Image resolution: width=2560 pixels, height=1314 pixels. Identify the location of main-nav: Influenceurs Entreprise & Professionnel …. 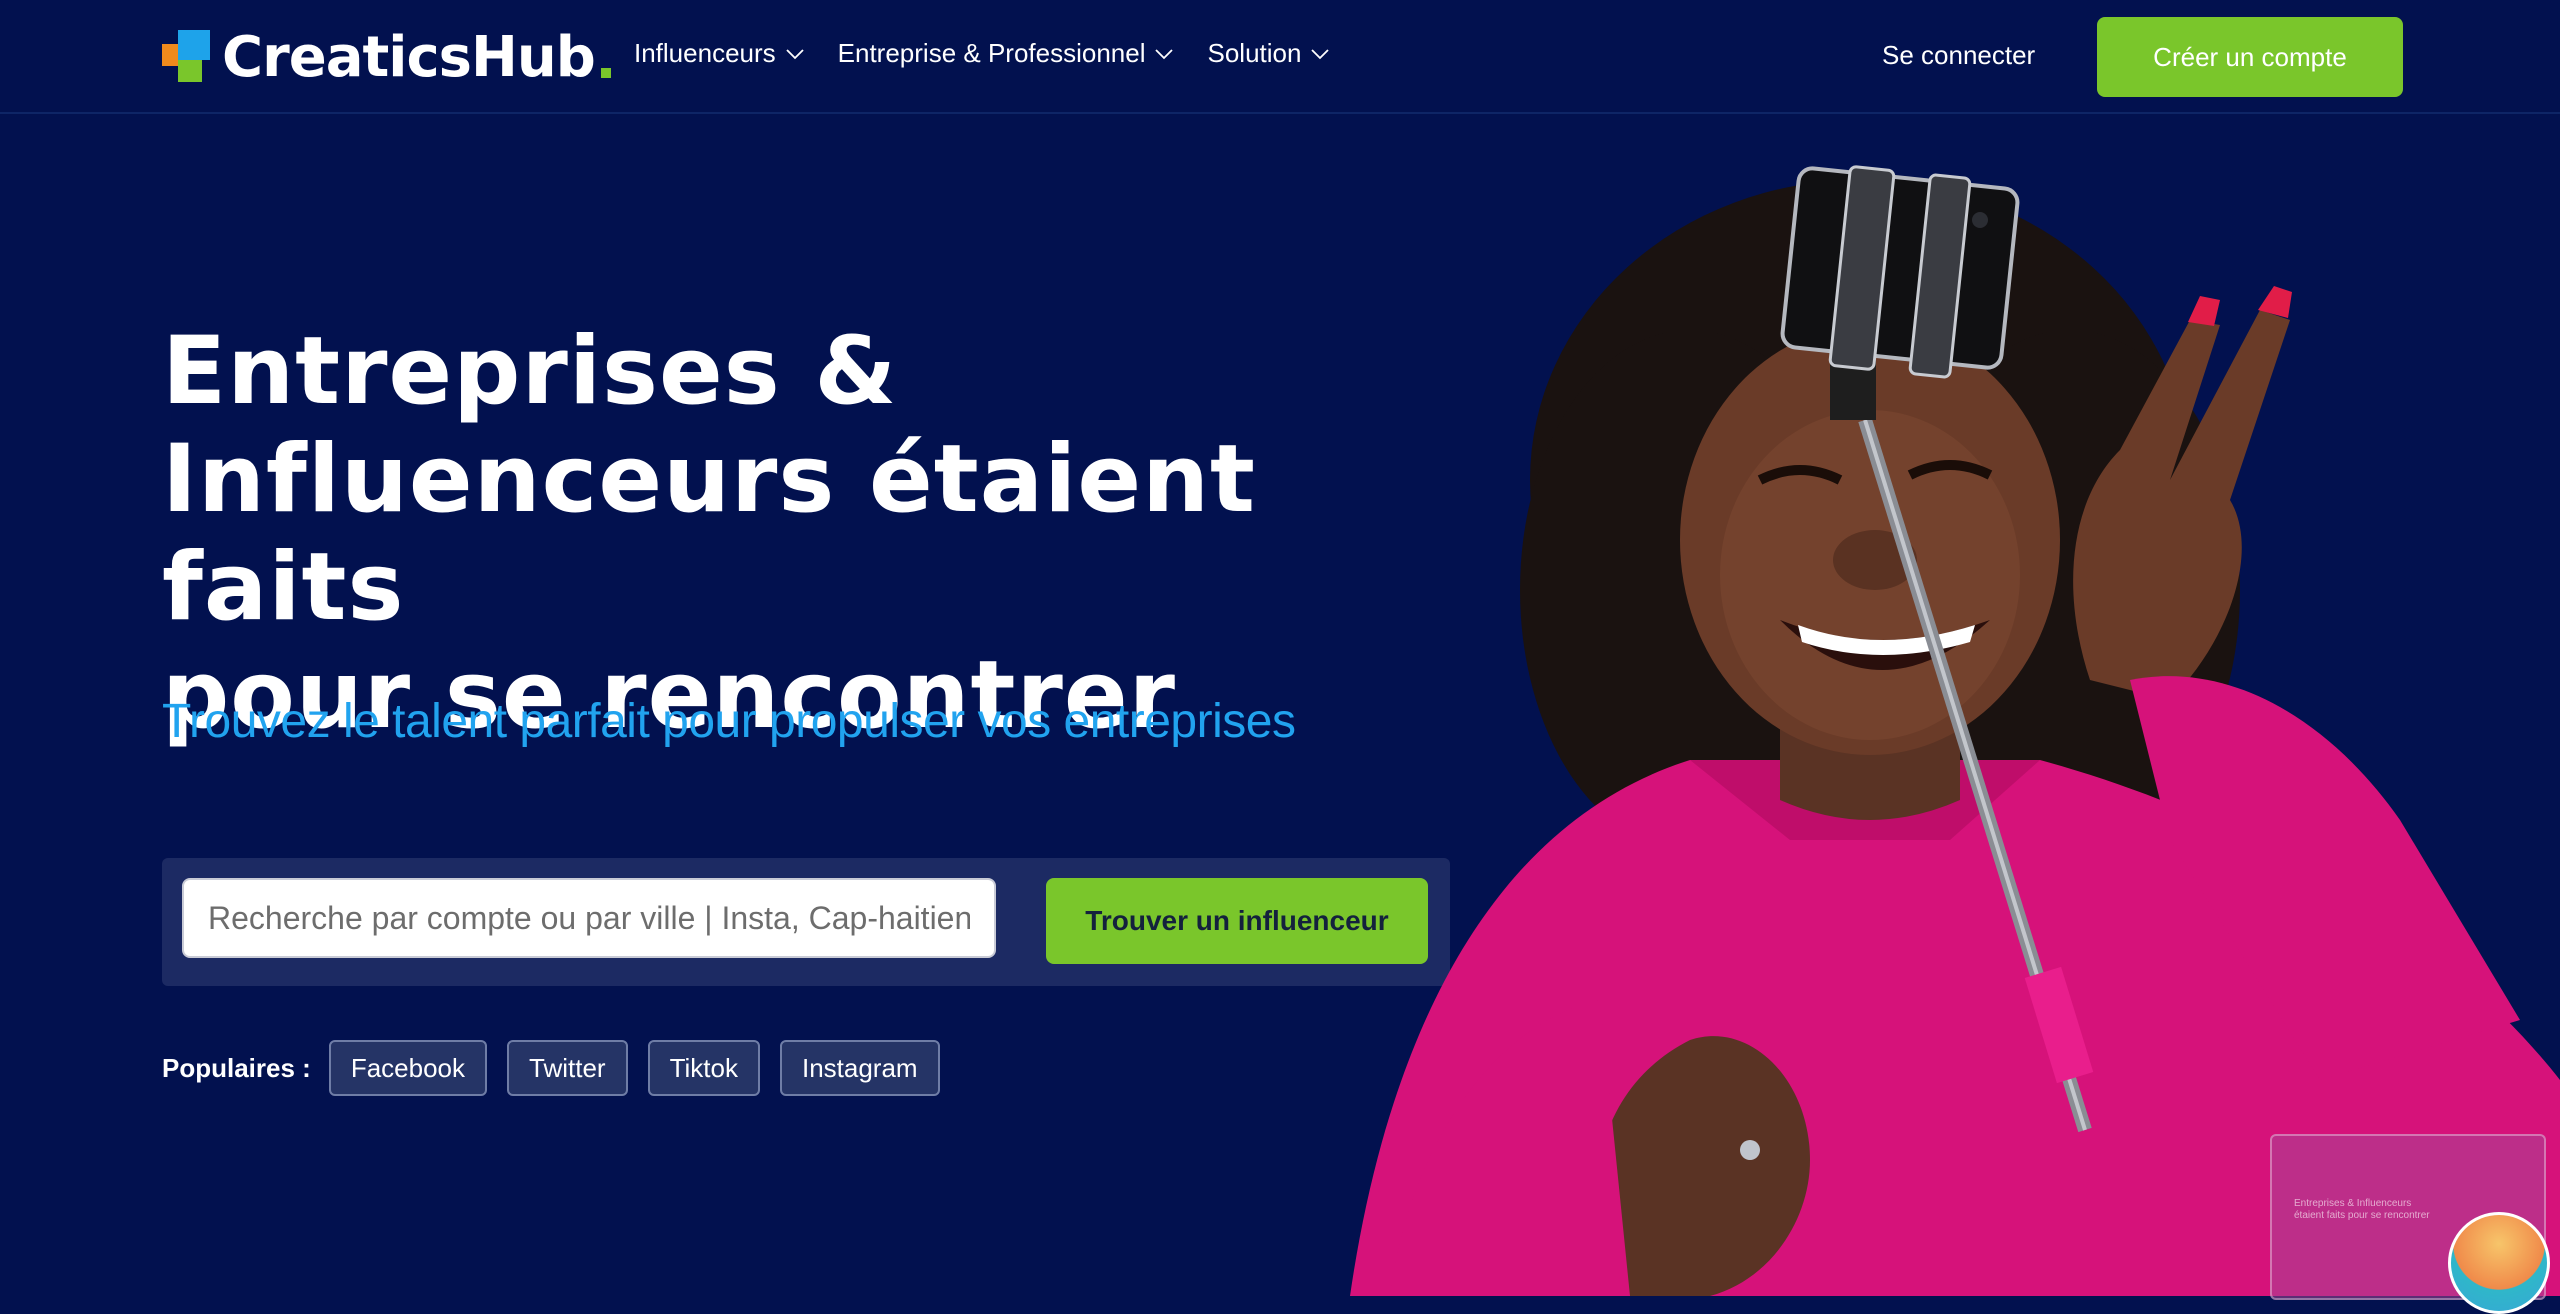
(982, 53).